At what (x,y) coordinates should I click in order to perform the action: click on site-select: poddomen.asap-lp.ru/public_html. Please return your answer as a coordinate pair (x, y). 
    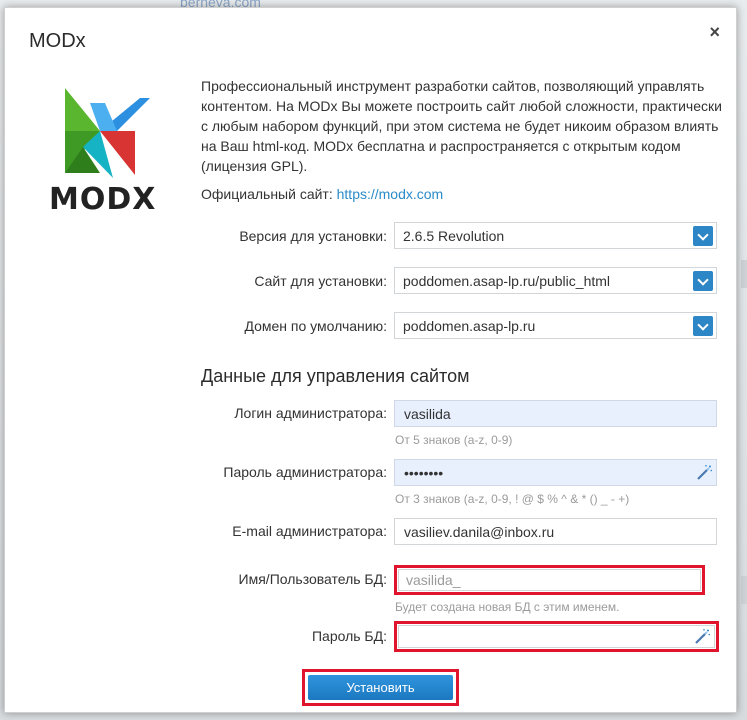
    Looking at the image, I should click on (555, 280).